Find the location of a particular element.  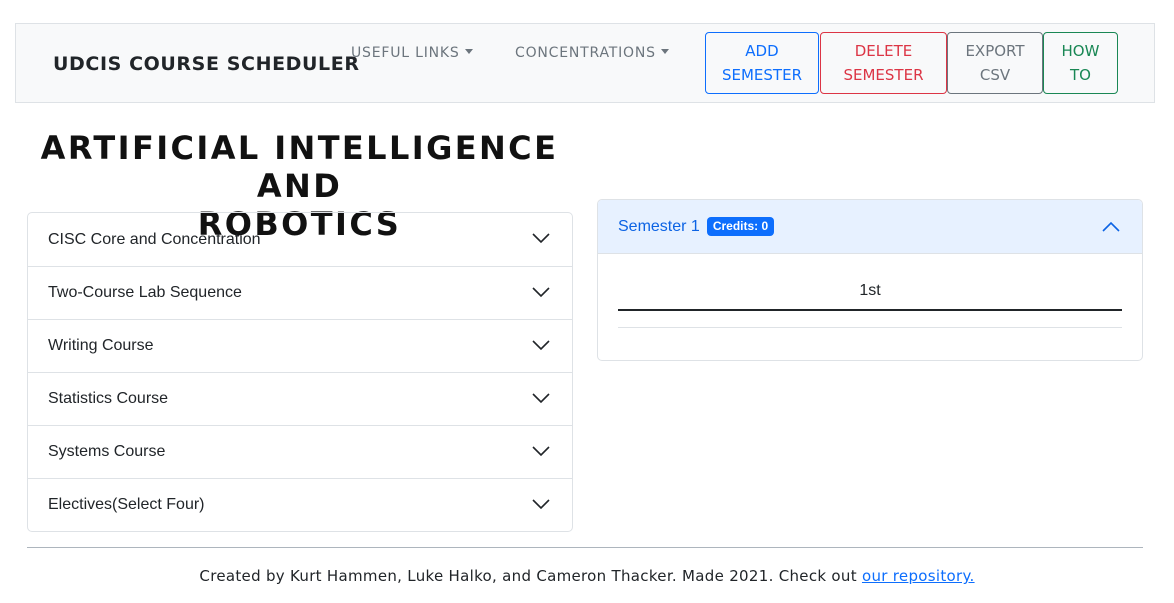

concentrations-label: CONCENTRATIONS is located at coordinates (585, 53).